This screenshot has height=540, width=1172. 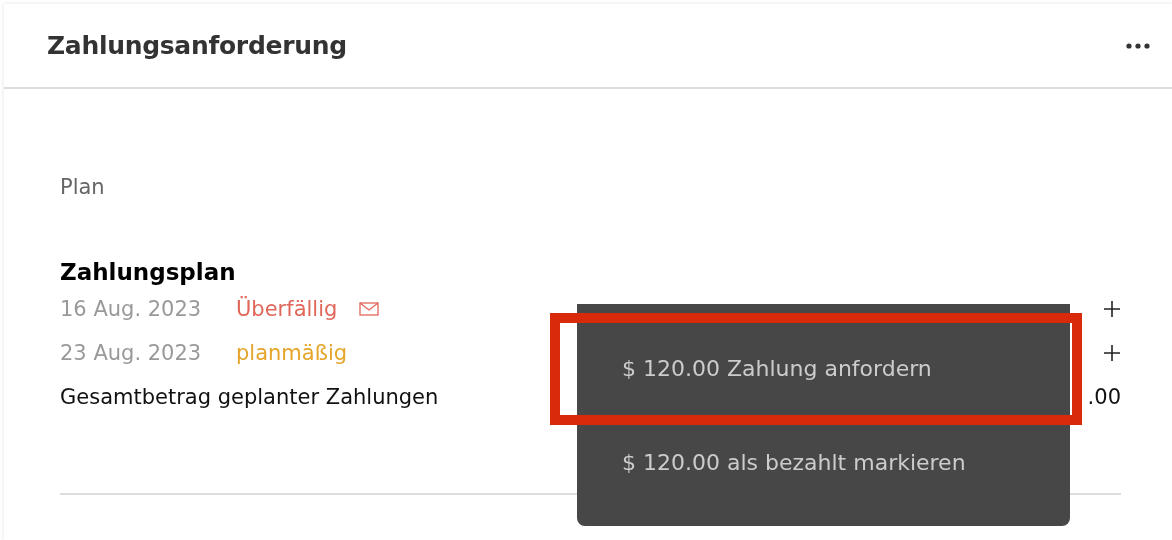 What do you see at coordinates (1138, 45) in the screenshot?
I see `more-icon` at bounding box center [1138, 45].